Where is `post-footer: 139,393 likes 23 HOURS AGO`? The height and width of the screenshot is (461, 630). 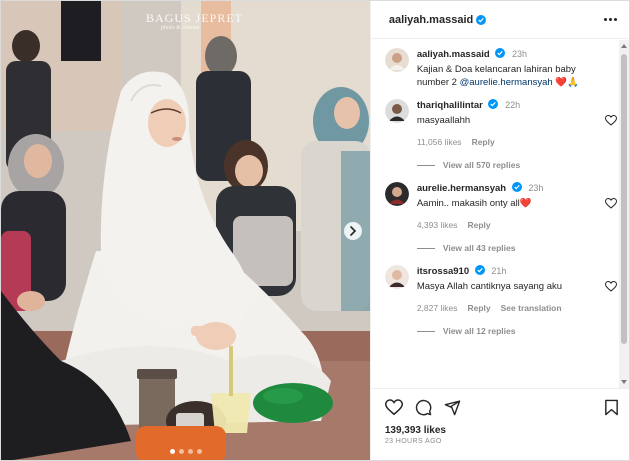
post-footer: 139,393 likes 23 HOURS AGO is located at coordinates (499, 424).